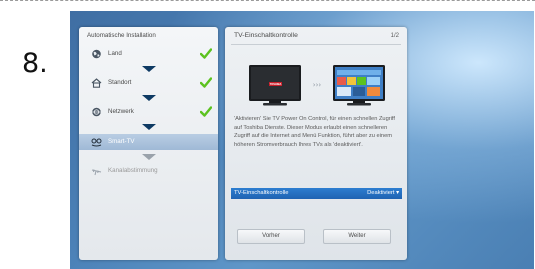 This screenshot has width=535, height=269. I want to click on setting-label: TV-Einschaltkontrolle, so click(261, 193).